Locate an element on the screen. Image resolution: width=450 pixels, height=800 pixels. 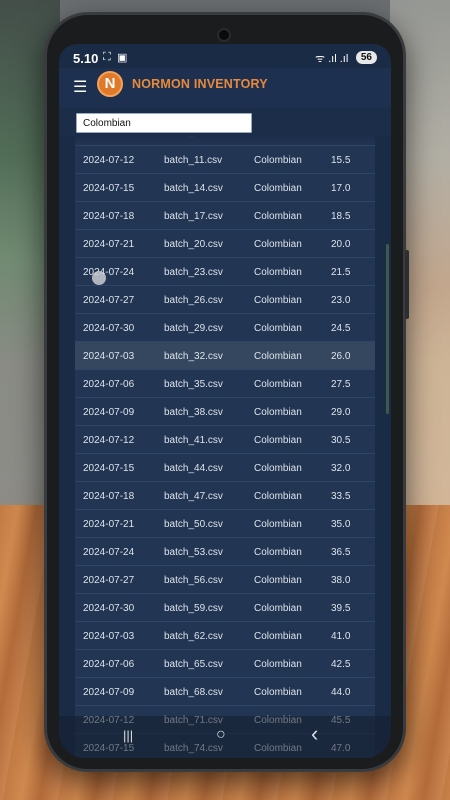
file-cell: batch_65.csv is located at coordinates (193, 664).